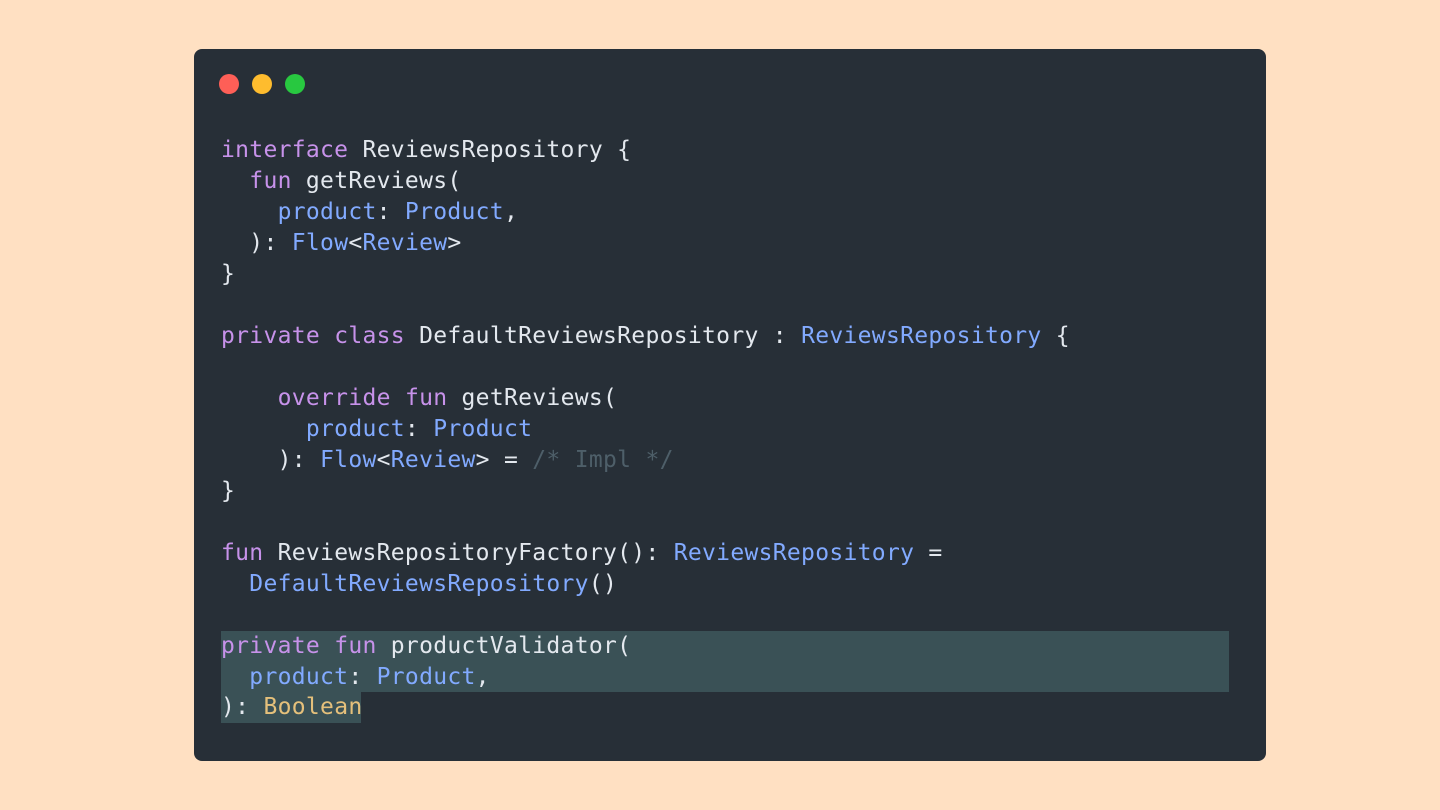 Image resolution: width=1440 pixels, height=810 pixels. What do you see at coordinates (490, 150) in the screenshot?
I see `code-token-plain: ReviewsRepository {` at bounding box center [490, 150].